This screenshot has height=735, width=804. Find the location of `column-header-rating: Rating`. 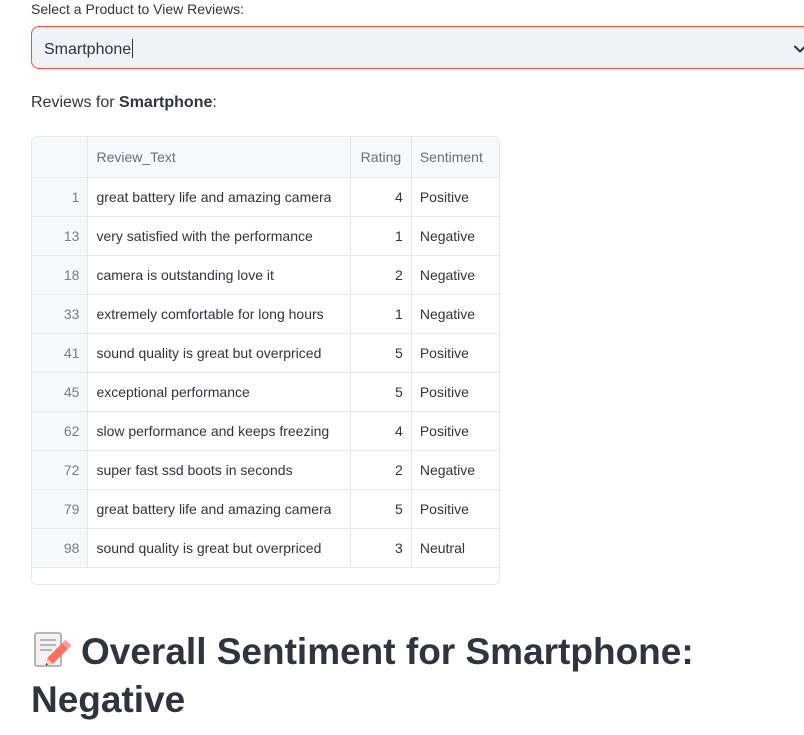

column-header-rating: Rating is located at coordinates (381, 157).